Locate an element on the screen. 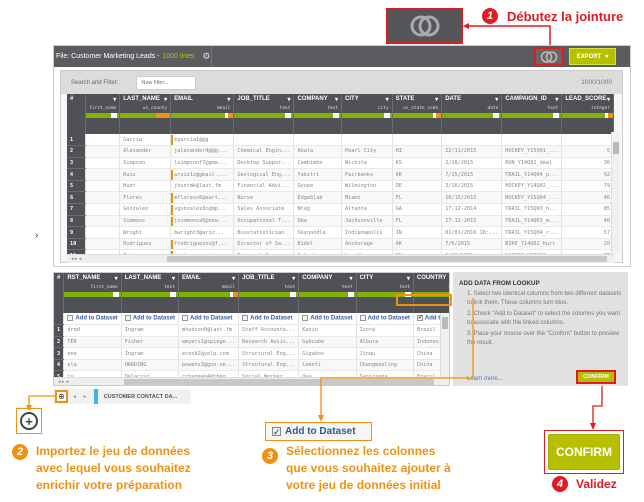 This screenshot has width=644, height=502. table-cell: Altanta is located at coordinates (367, 209).